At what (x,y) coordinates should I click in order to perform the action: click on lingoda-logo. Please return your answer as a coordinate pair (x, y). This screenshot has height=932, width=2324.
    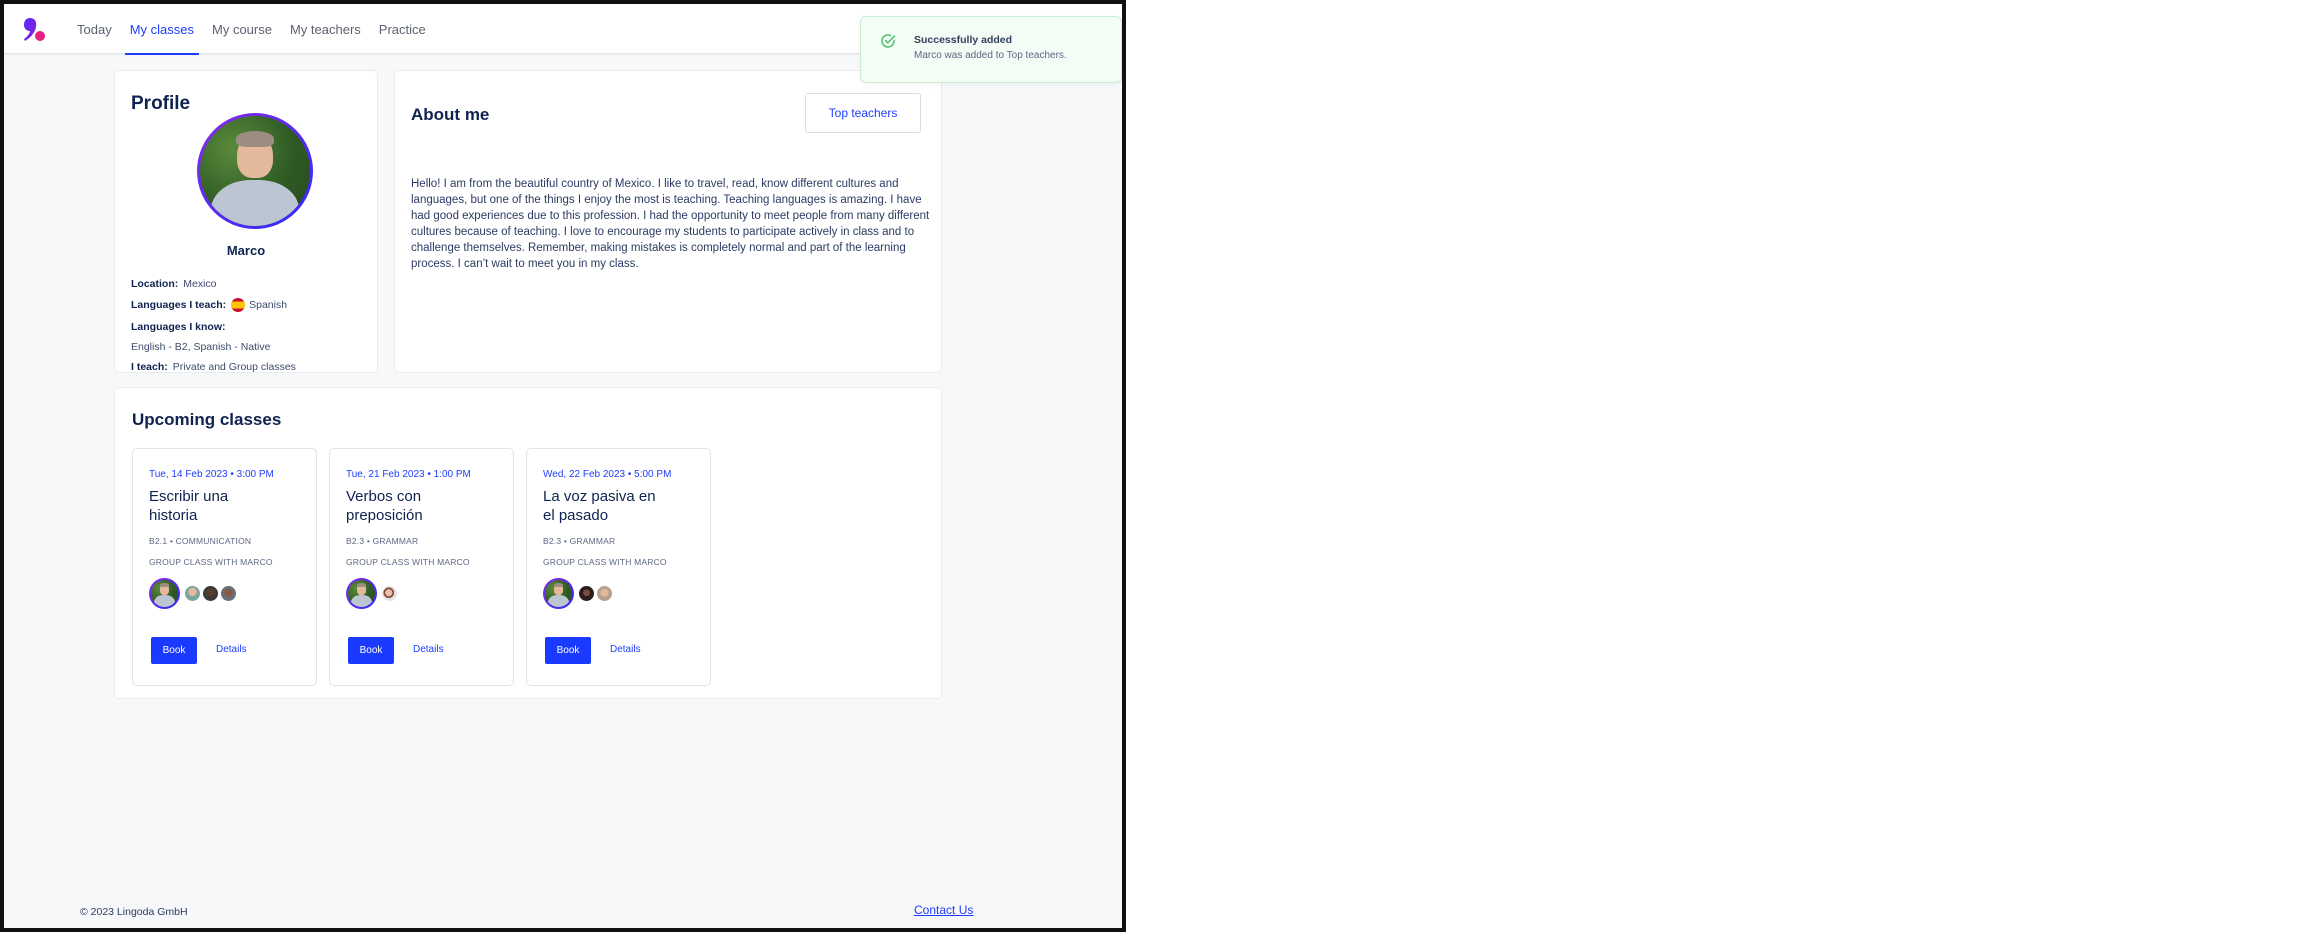
    Looking at the image, I should click on (34, 30).